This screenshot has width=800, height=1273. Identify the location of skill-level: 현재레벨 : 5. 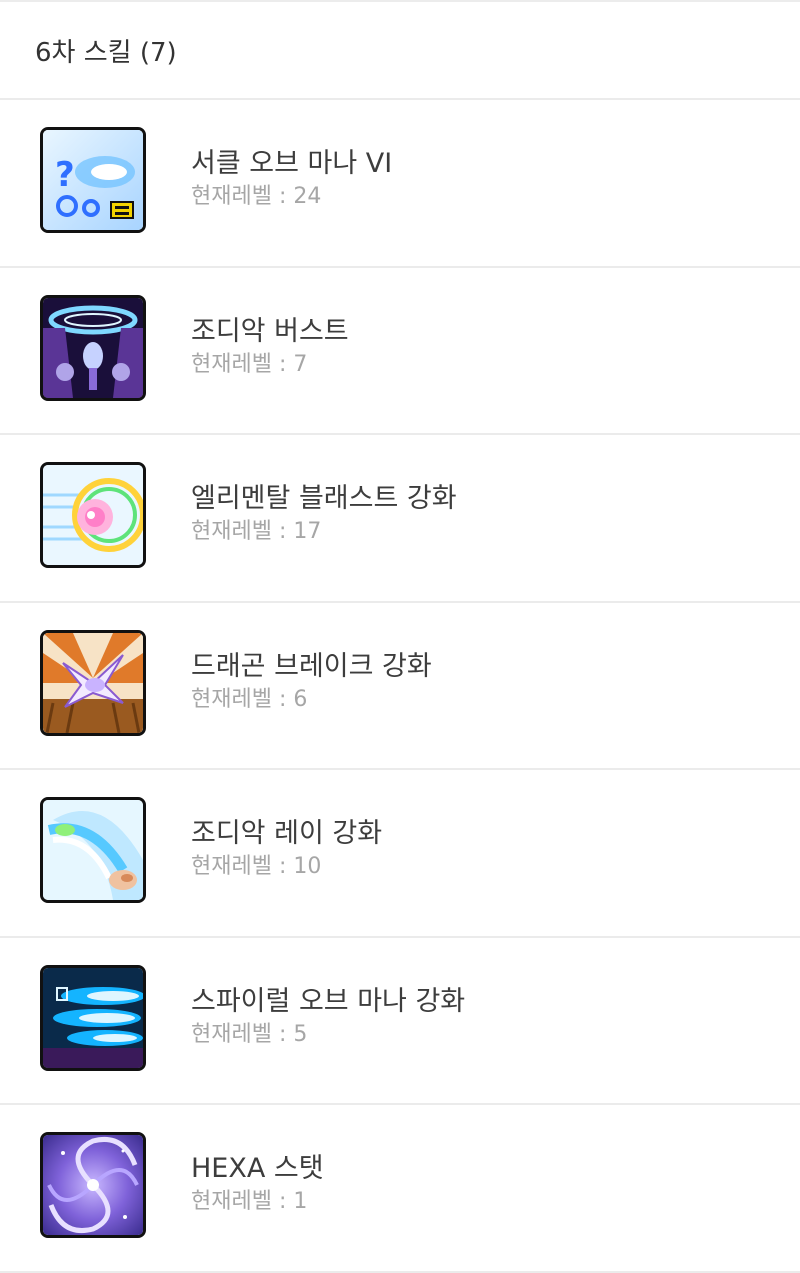
(249, 1034).